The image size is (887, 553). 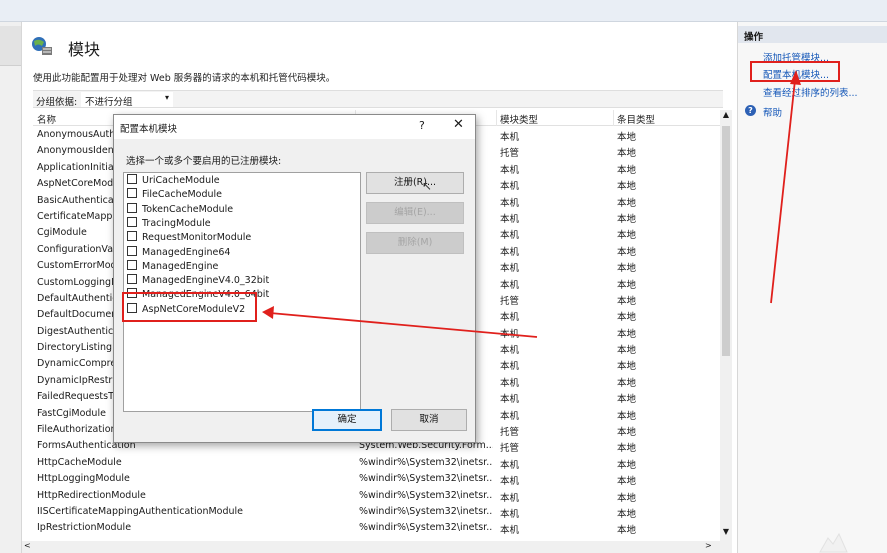 I want to click on annotation-arrow-to-module, so click(x=403, y=325).